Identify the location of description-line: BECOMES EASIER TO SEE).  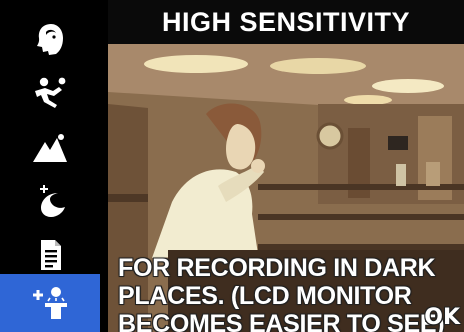
(281, 321).